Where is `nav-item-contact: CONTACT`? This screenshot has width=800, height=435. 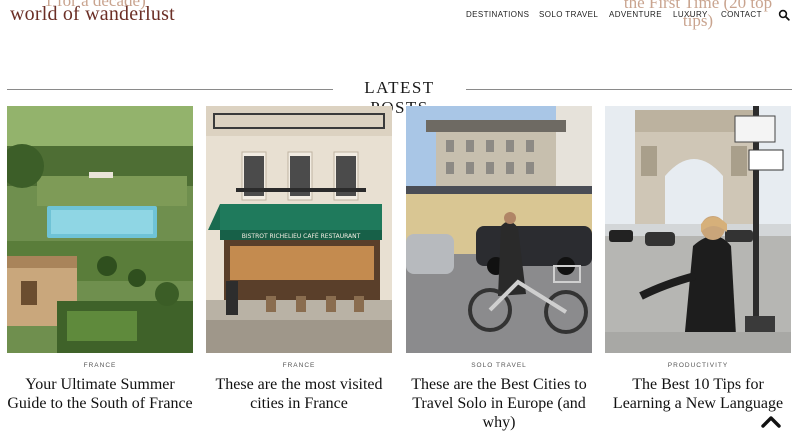 nav-item-contact: CONTACT is located at coordinates (741, 14).